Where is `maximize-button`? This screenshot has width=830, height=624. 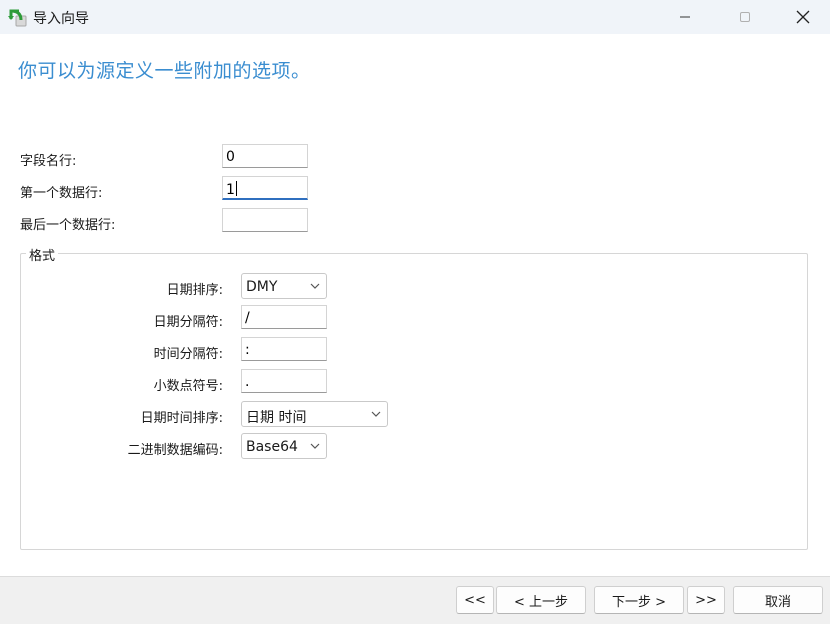
maximize-button is located at coordinates (745, 17).